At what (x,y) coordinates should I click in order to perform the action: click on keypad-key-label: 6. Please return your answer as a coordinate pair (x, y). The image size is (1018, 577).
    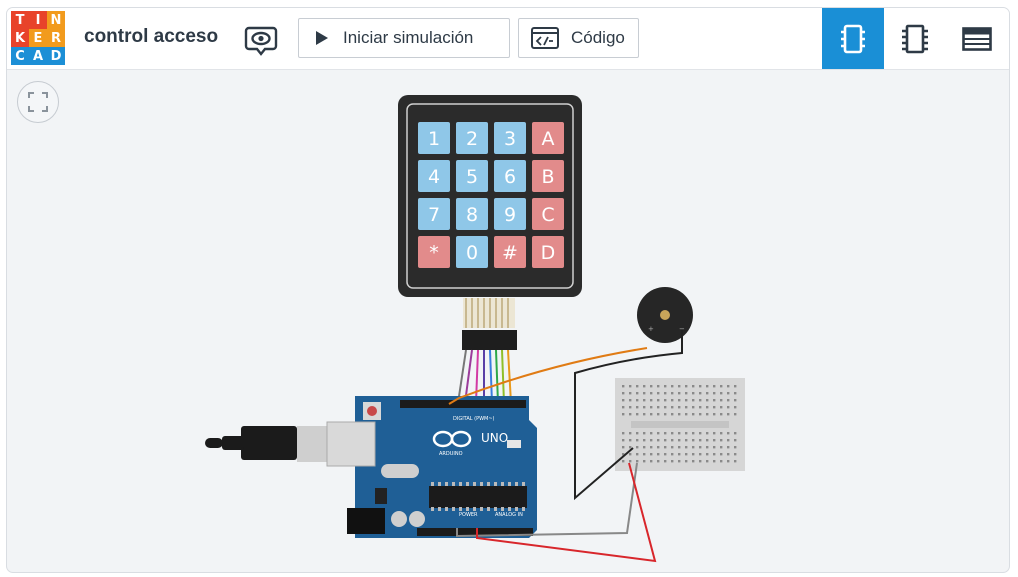
    Looking at the image, I should click on (510, 177).